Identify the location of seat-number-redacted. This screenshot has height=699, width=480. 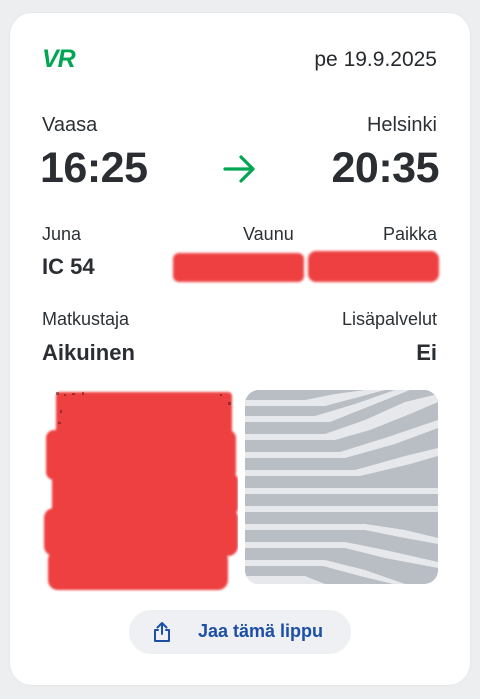
(373, 266).